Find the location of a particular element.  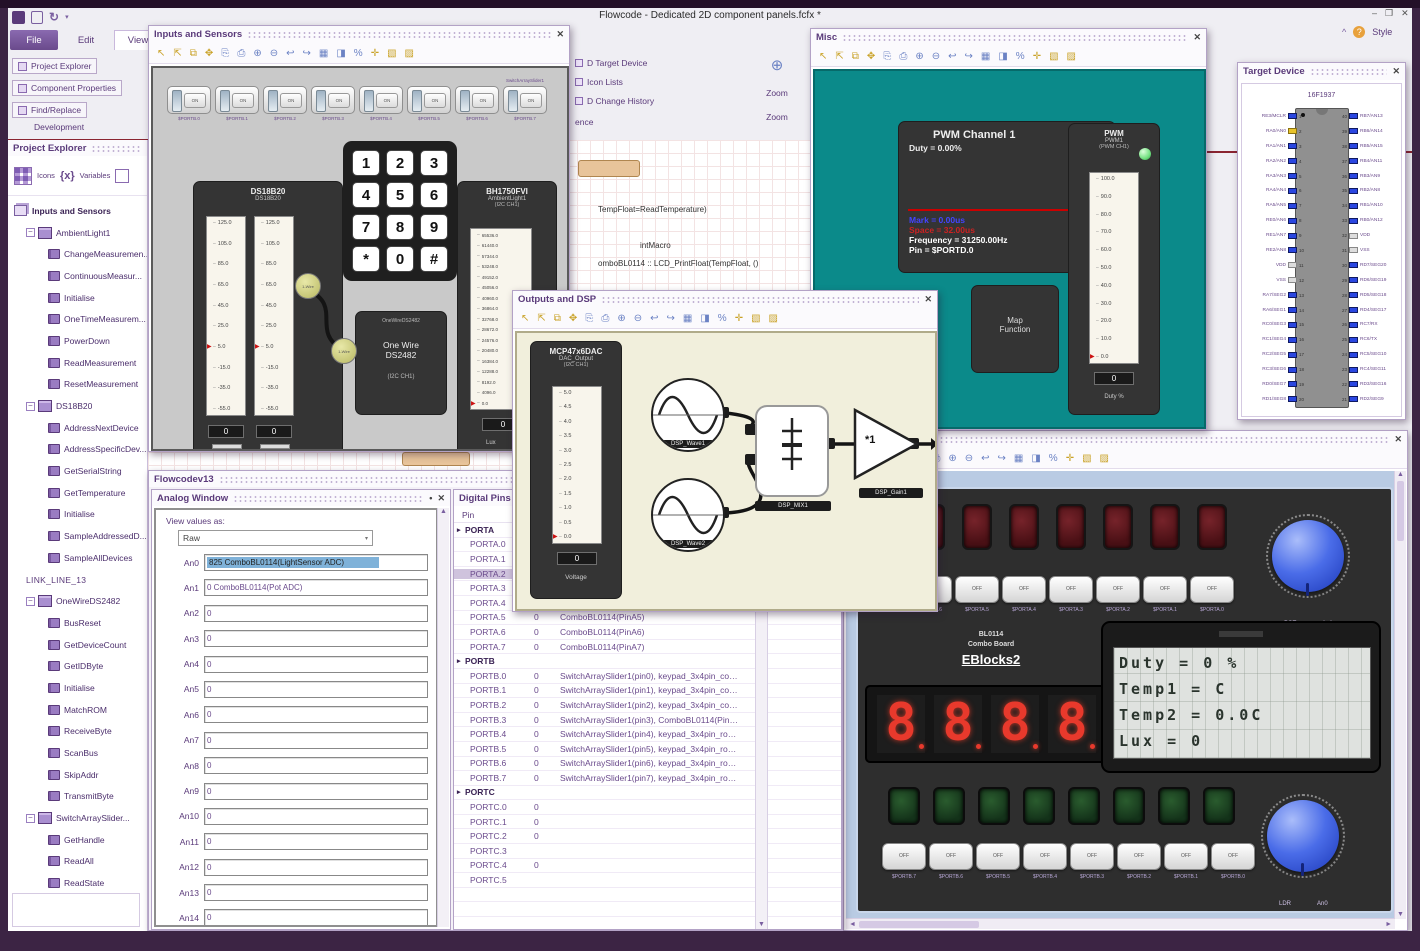

checkbox-icon is located at coordinates (579, 101).